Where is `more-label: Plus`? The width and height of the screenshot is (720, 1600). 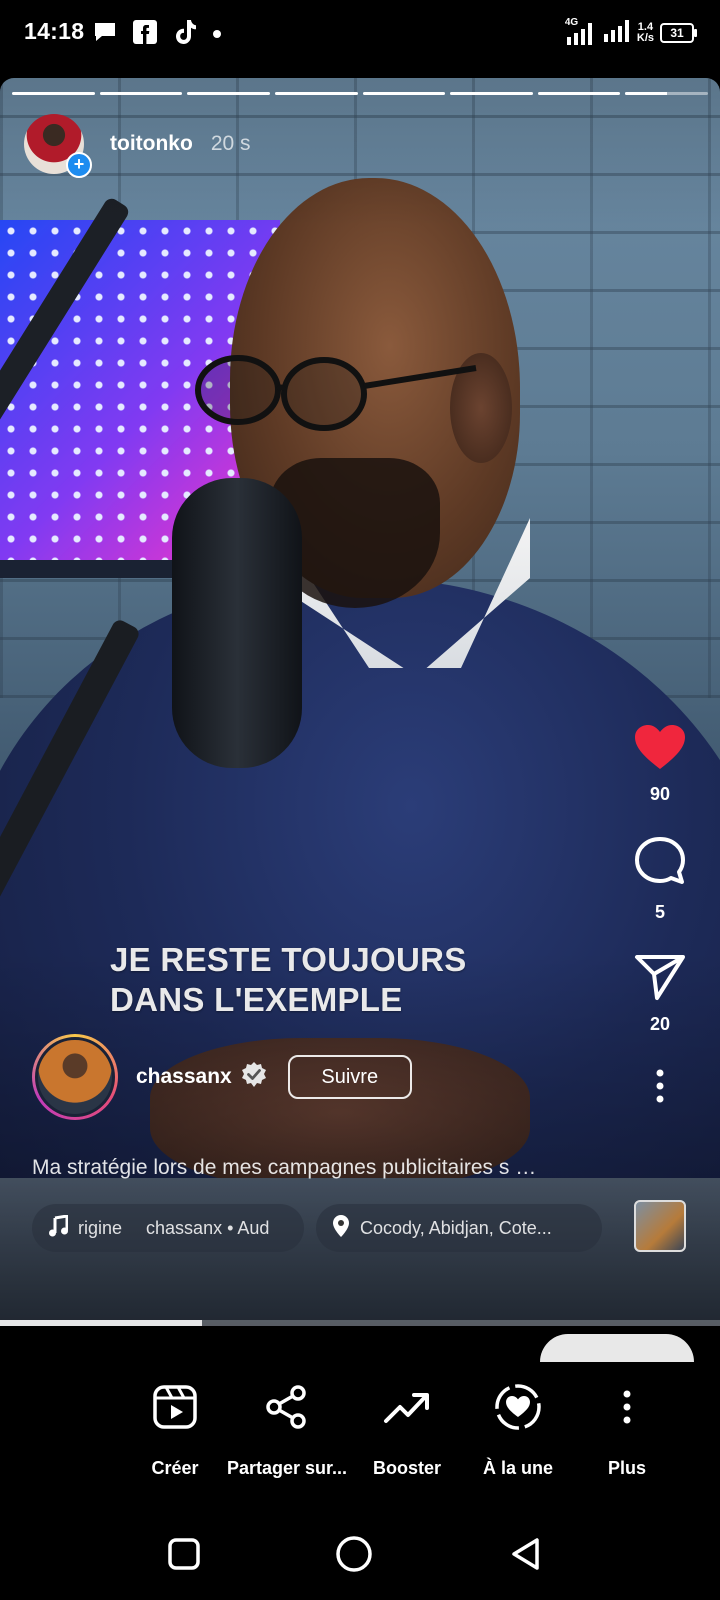 more-label: Plus is located at coordinates (626, 1468).